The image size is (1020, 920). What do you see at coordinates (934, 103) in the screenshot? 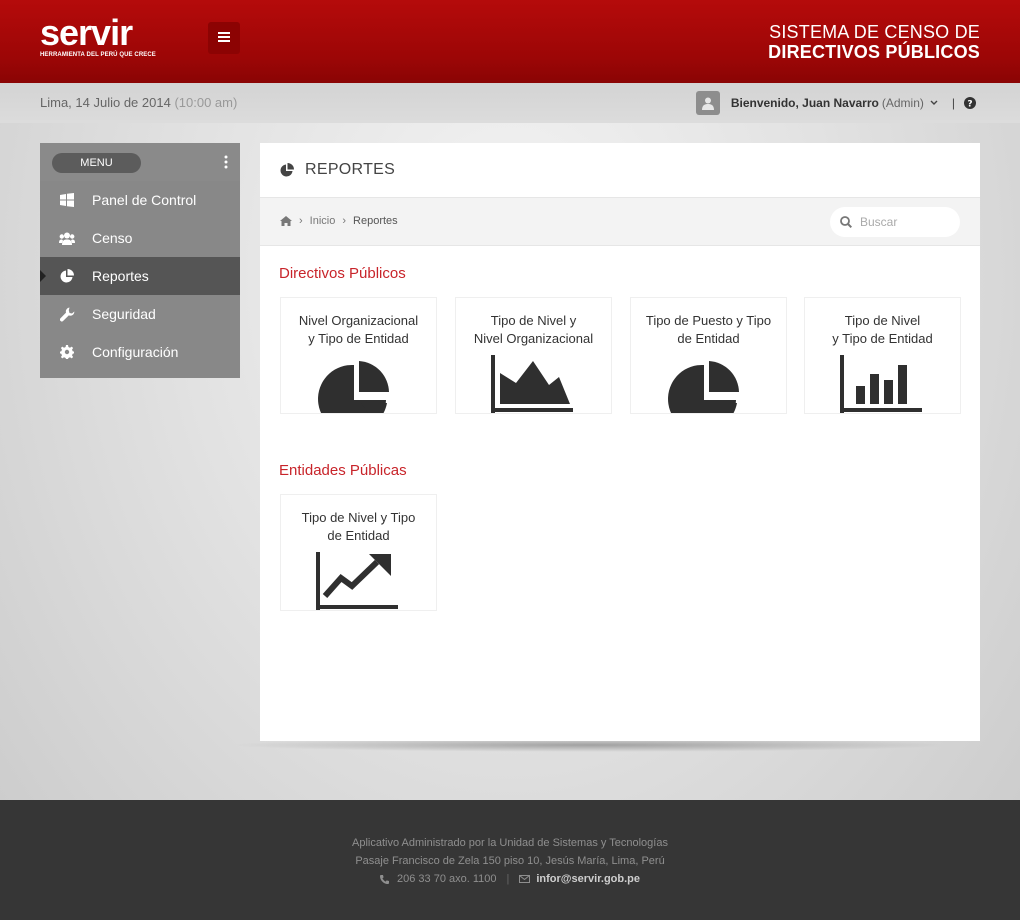
I see `chevron-down-icon` at bounding box center [934, 103].